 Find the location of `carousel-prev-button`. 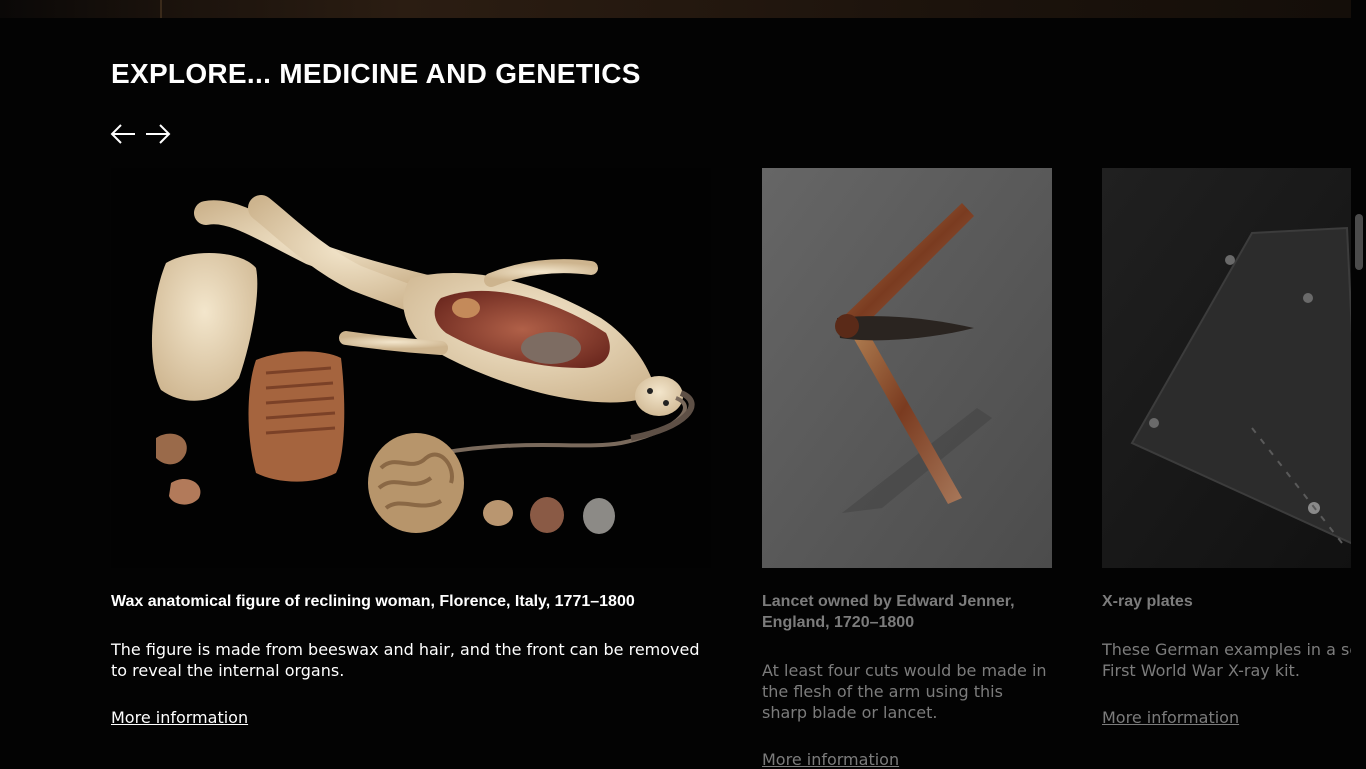

carousel-prev-button is located at coordinates (123, 134).